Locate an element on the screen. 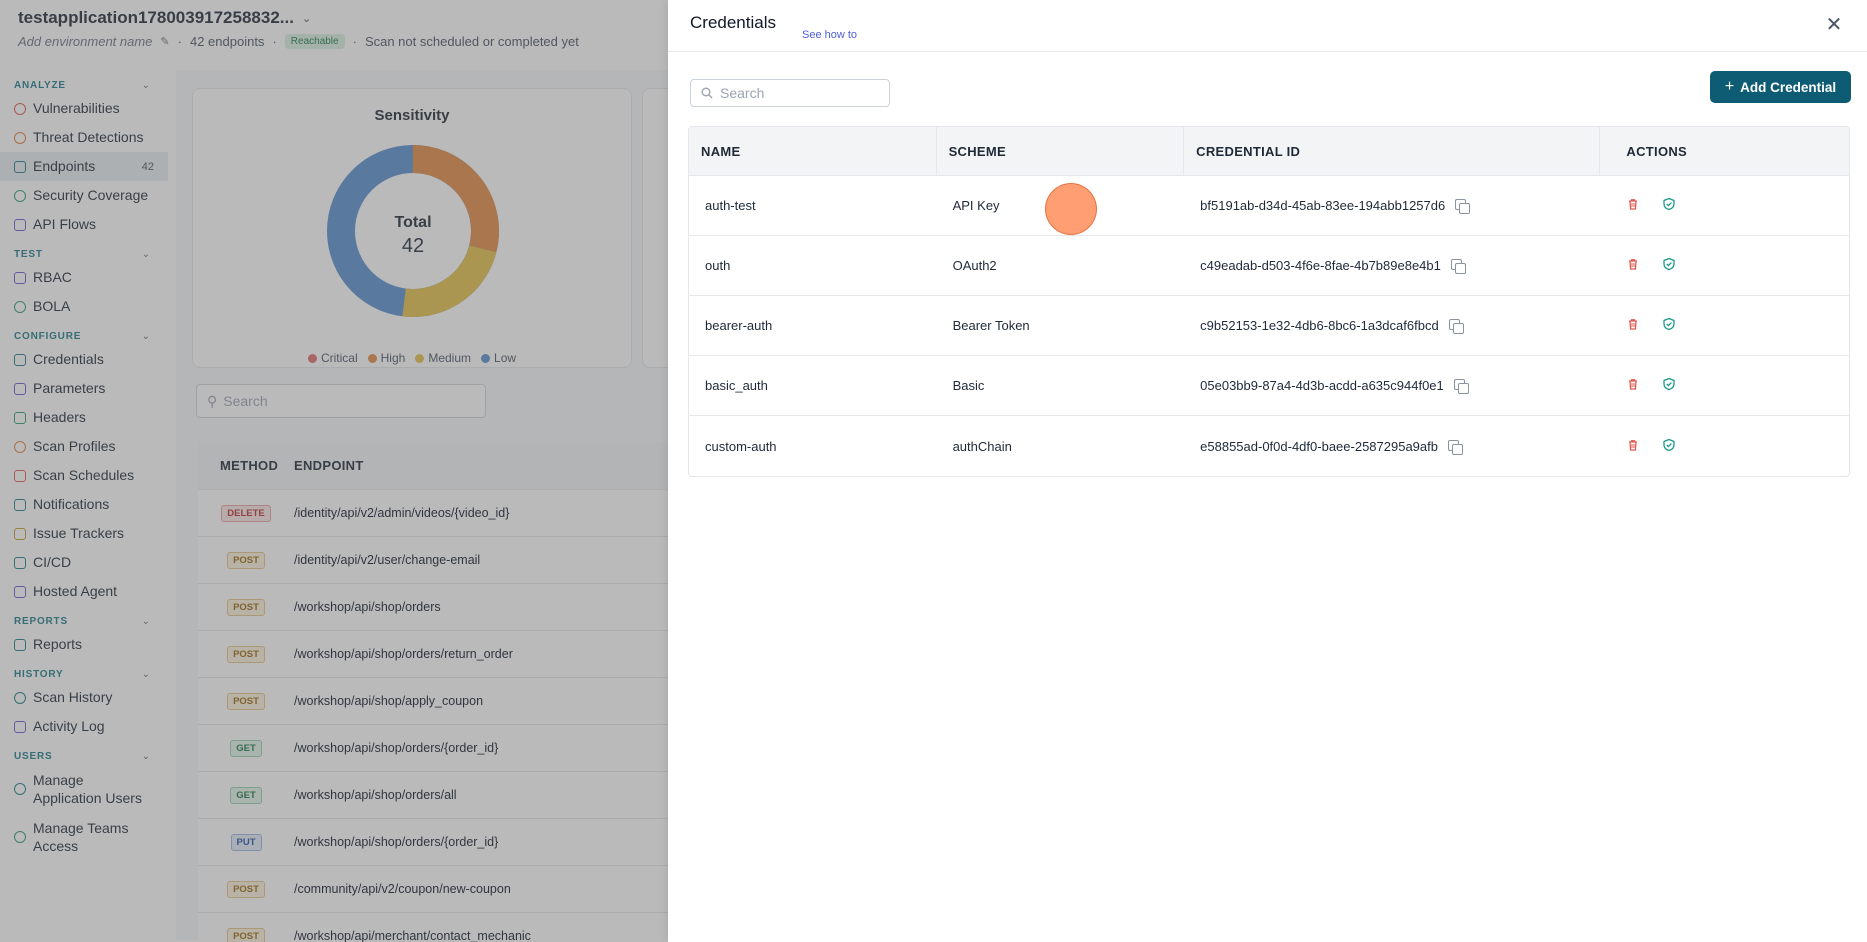 The width and height of the screenshot is (1867, 942). add-credential-label: Add Credential is located at coordinates (1788, 87).